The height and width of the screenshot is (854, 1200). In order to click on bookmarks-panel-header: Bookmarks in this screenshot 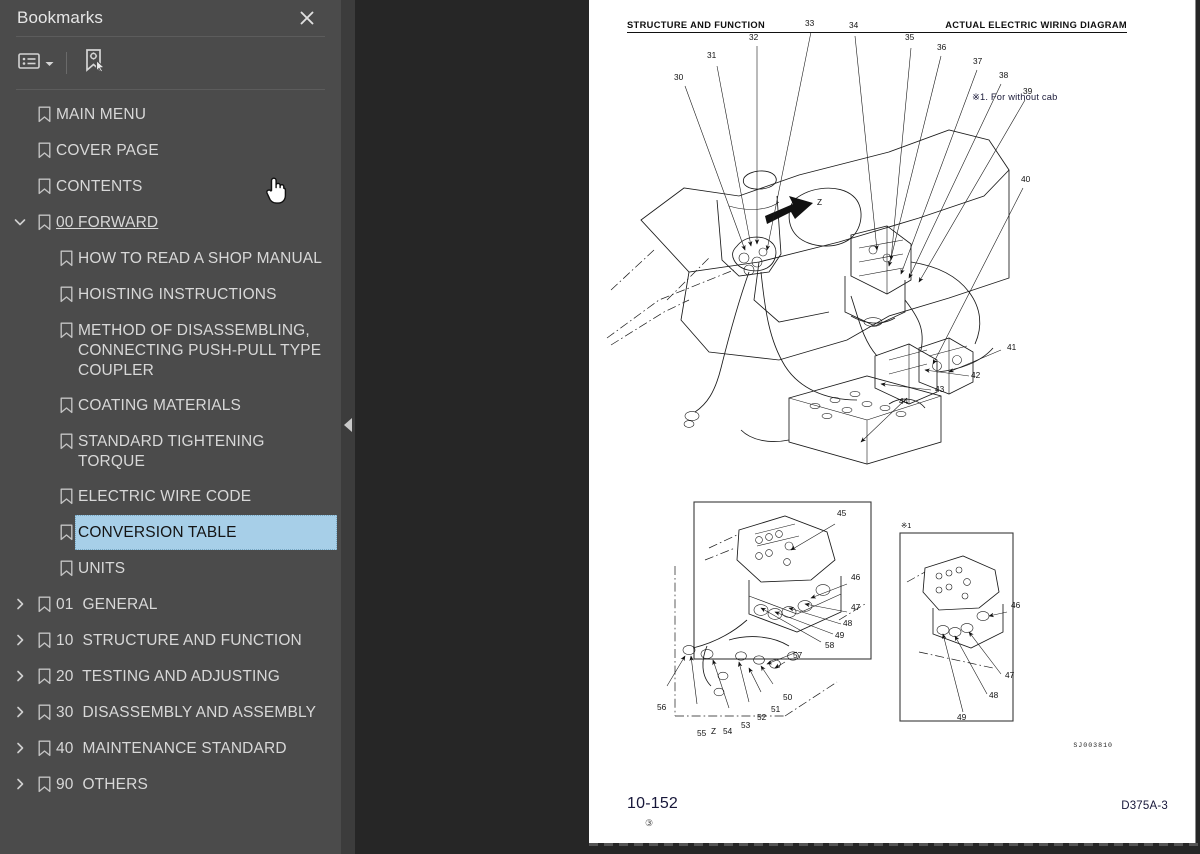, I will do `click(170, 18)`.